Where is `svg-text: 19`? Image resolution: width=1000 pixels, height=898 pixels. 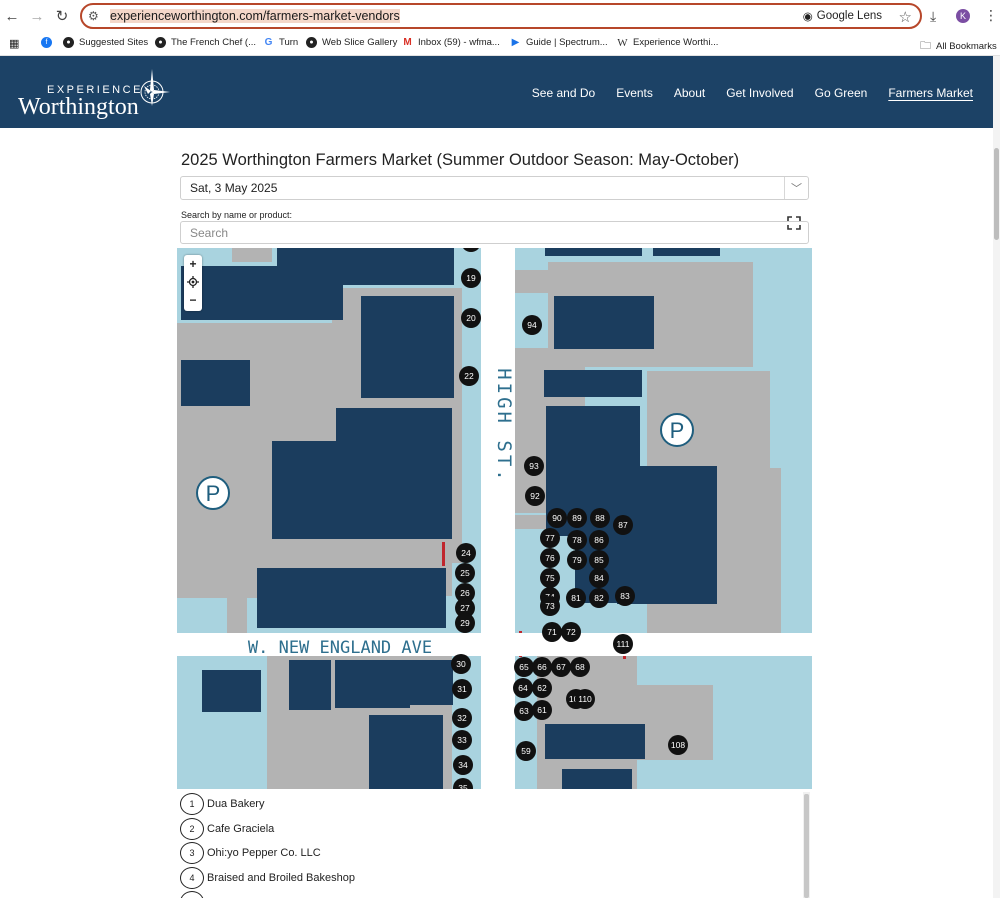 svg-text: 19 is located at coordinates (471, 278).